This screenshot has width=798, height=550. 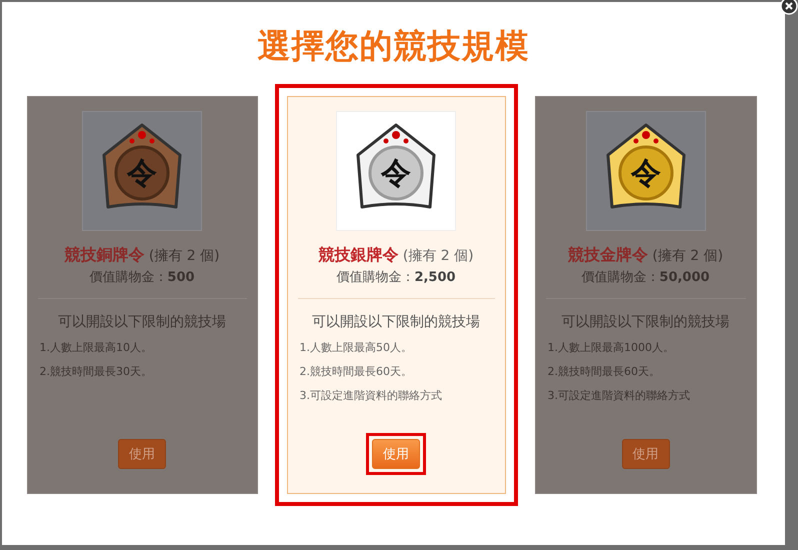 I want to click on rule-text: 1.人數上限最高50人。, so click(x=356, y=347).